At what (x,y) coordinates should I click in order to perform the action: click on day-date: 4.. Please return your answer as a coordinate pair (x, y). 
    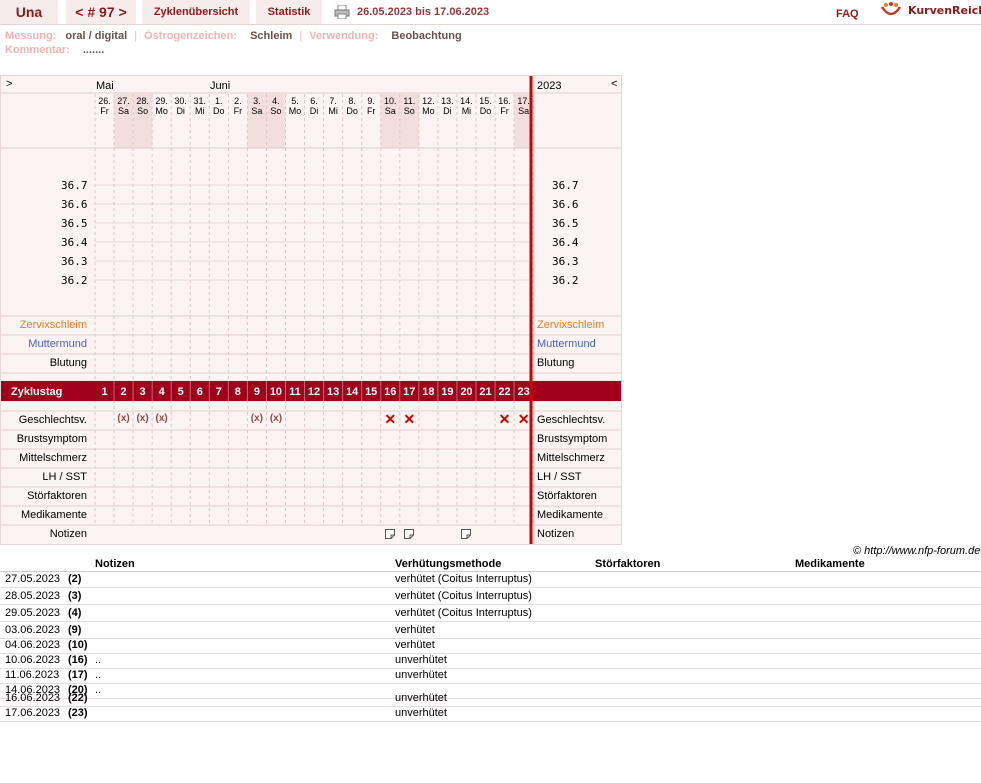
    Looking at the image, I should click on (276, 101).